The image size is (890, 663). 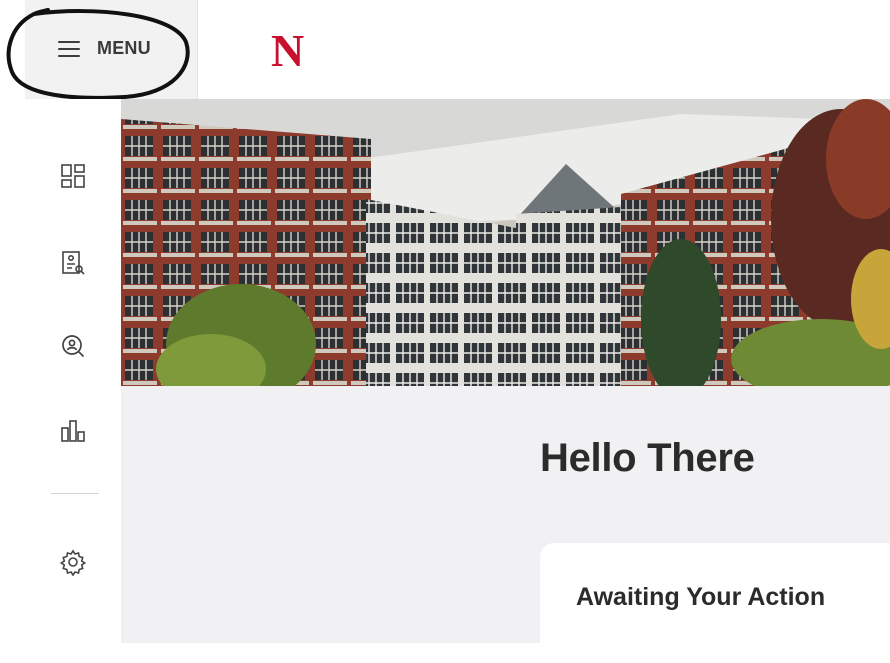 What do you see at coordinates (124, 48) in the screenshot?
I see `menu-label: MENU` at bounding box center [124, 48].